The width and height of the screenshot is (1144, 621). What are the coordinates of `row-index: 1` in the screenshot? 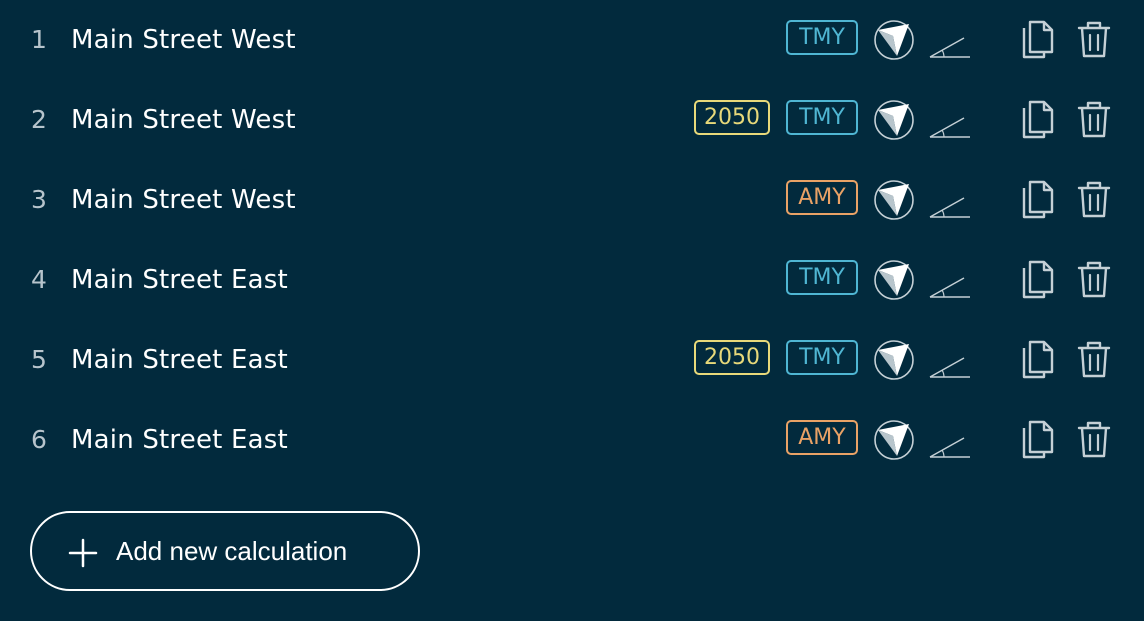 It's located at (39, 39).